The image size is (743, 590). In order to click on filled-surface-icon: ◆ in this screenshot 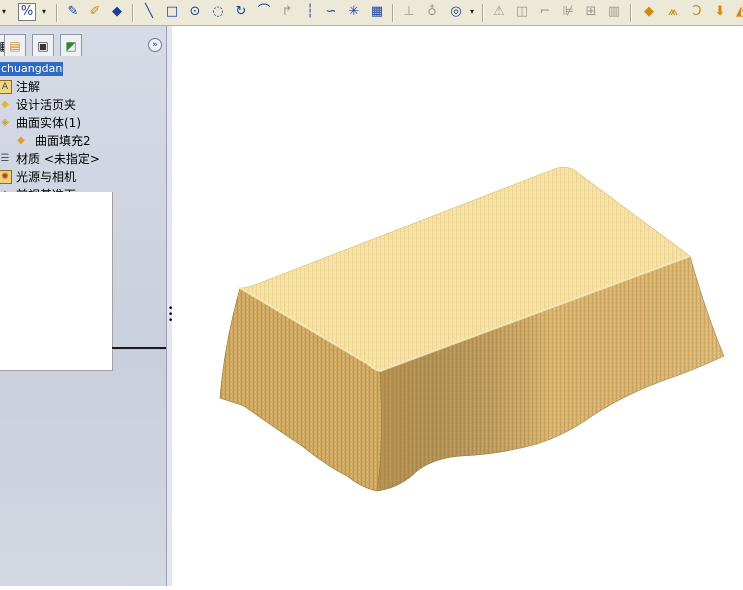, I will do `click(21, 140)`.